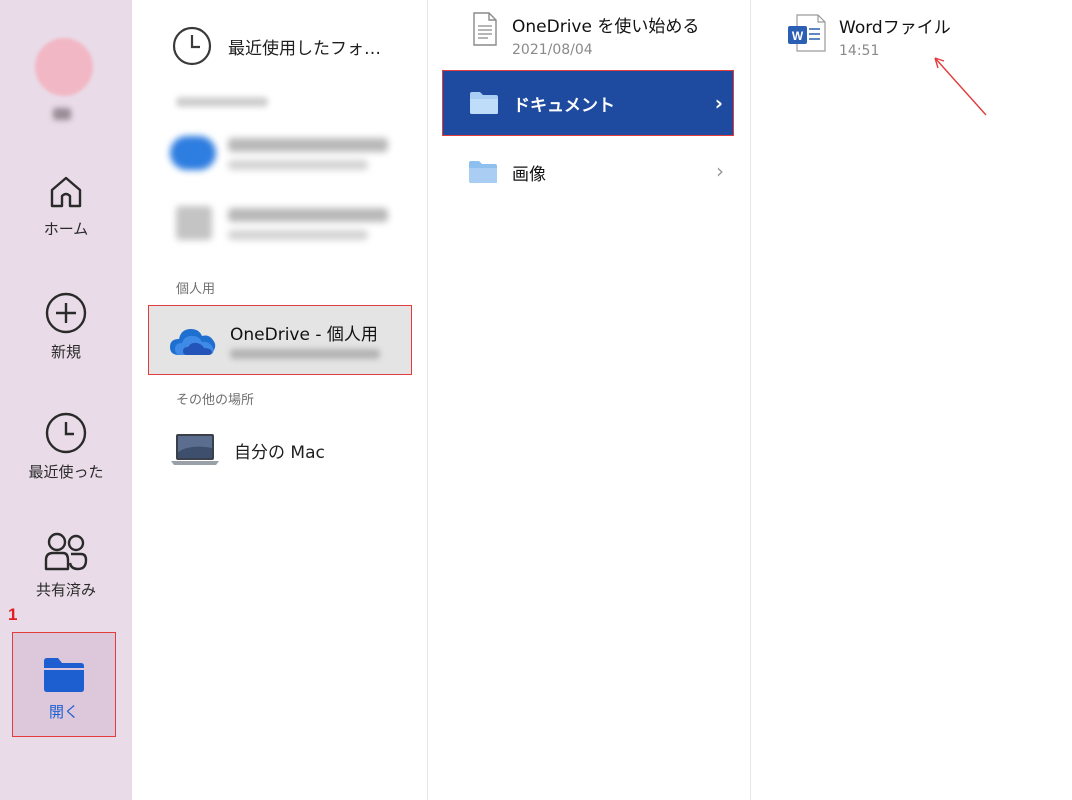 This screenshot has height=800, width=1072. I want to click on file-item: OneDrive を使い始める 2021/08/04, so click(585, 35).